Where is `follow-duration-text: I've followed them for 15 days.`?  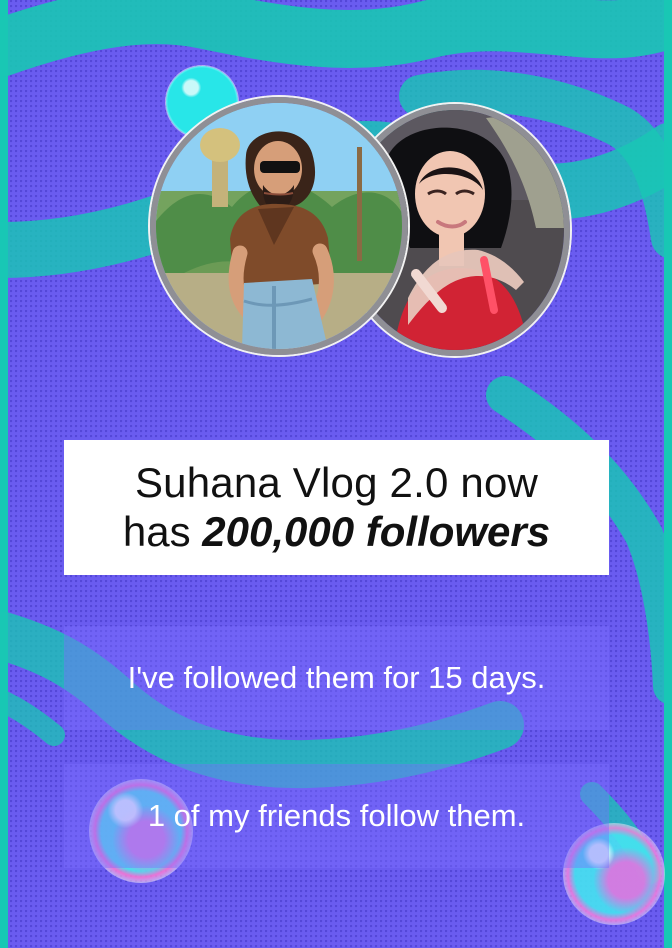
follow-duration-text: I've followed them for 15 days. is located at coordinates (336, 677).